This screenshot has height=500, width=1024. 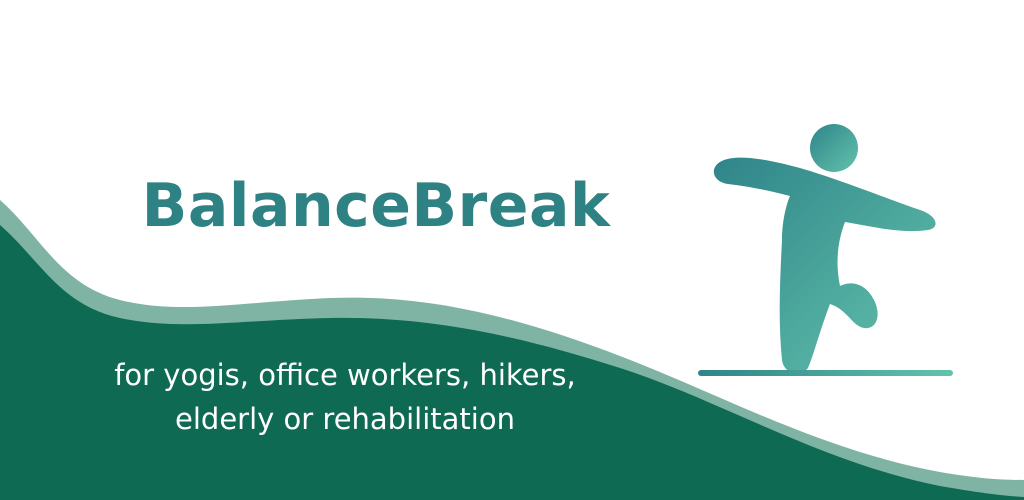 I want to click on balancing-person-icon, so click(x=825, y=250).